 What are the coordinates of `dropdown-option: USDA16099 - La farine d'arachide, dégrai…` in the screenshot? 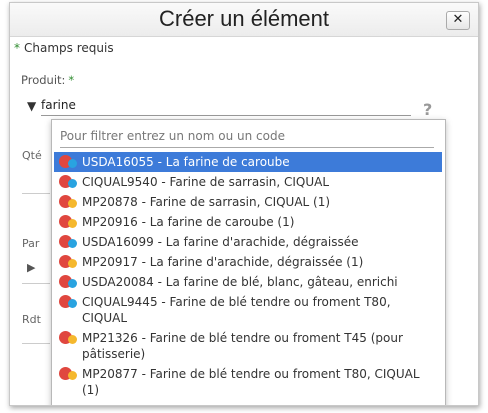 It's located at (248, 242).